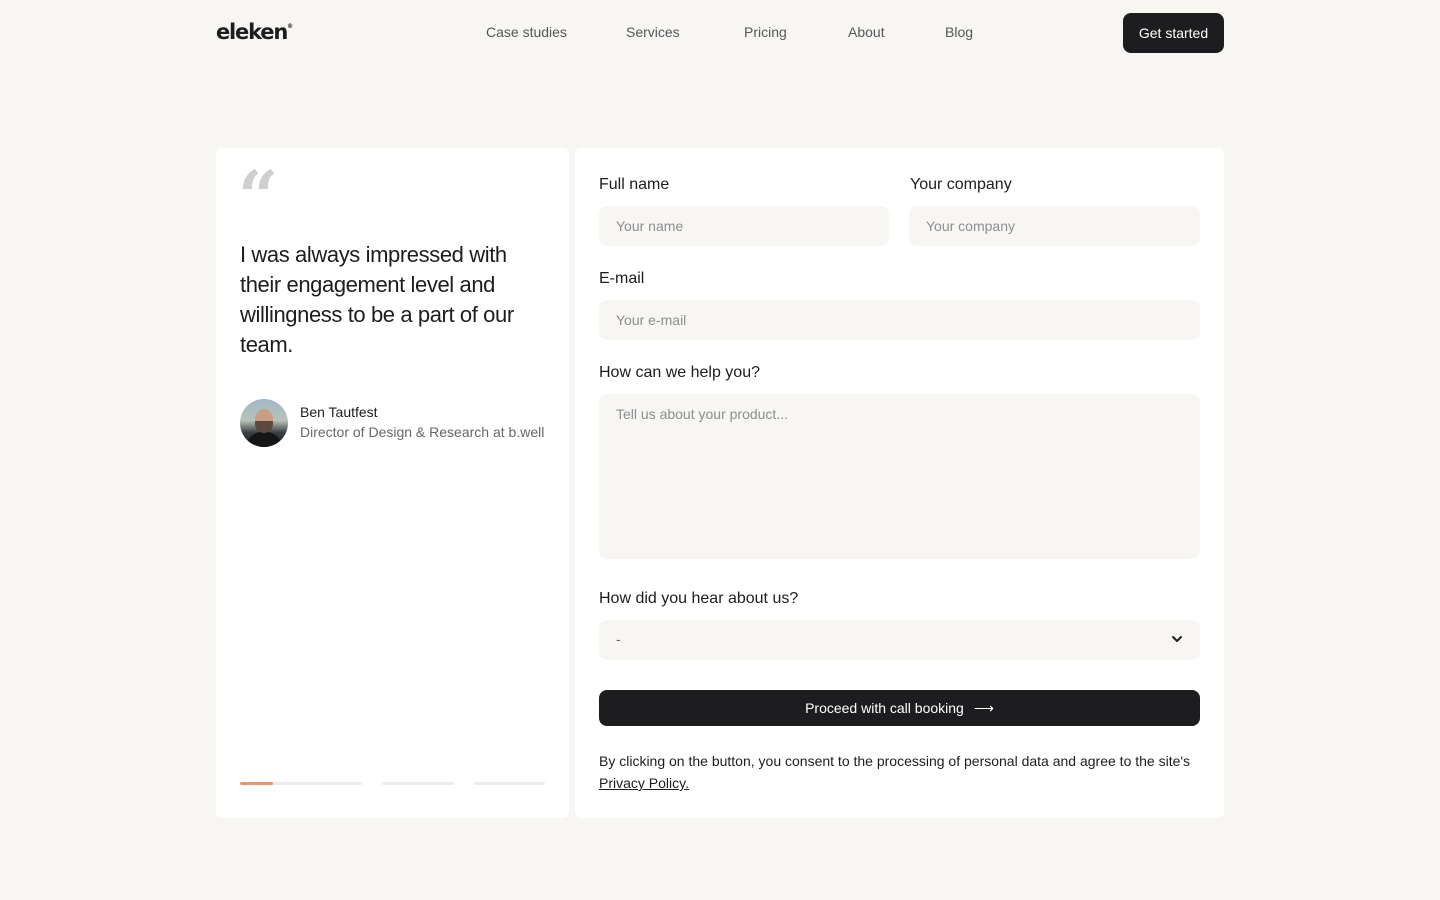 This screenshot has height=900, width=1440. I want to click on get-started-button: Get started, so click(1173, 33).